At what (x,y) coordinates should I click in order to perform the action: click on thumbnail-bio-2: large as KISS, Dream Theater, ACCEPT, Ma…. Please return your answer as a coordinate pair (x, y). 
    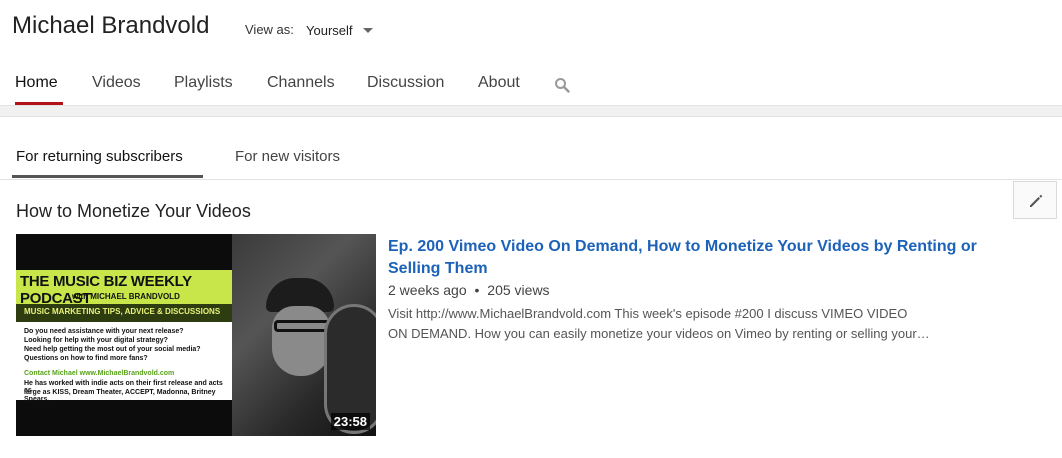
    Looking at the image, I should click on (120, 396).